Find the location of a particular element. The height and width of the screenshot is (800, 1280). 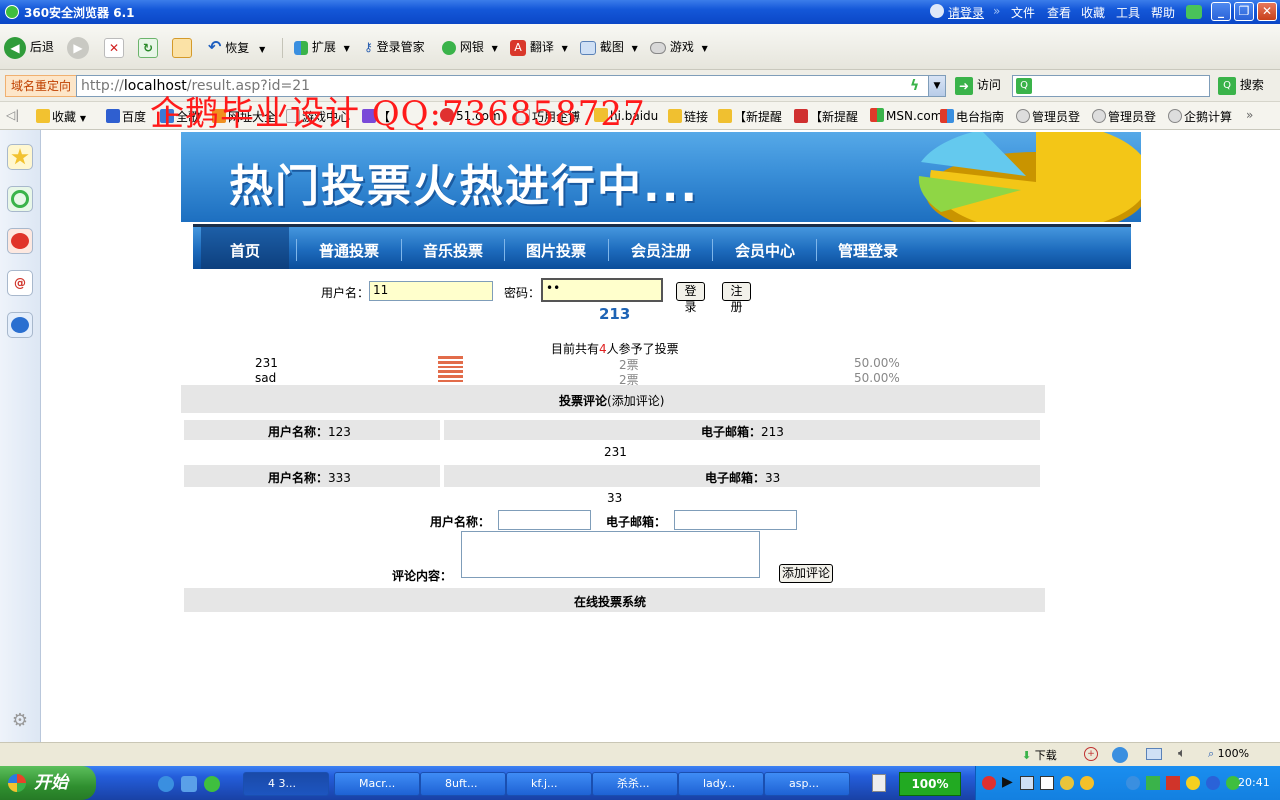

nav-normal-vote: 普通投票 is located at coordinates (349, 250).